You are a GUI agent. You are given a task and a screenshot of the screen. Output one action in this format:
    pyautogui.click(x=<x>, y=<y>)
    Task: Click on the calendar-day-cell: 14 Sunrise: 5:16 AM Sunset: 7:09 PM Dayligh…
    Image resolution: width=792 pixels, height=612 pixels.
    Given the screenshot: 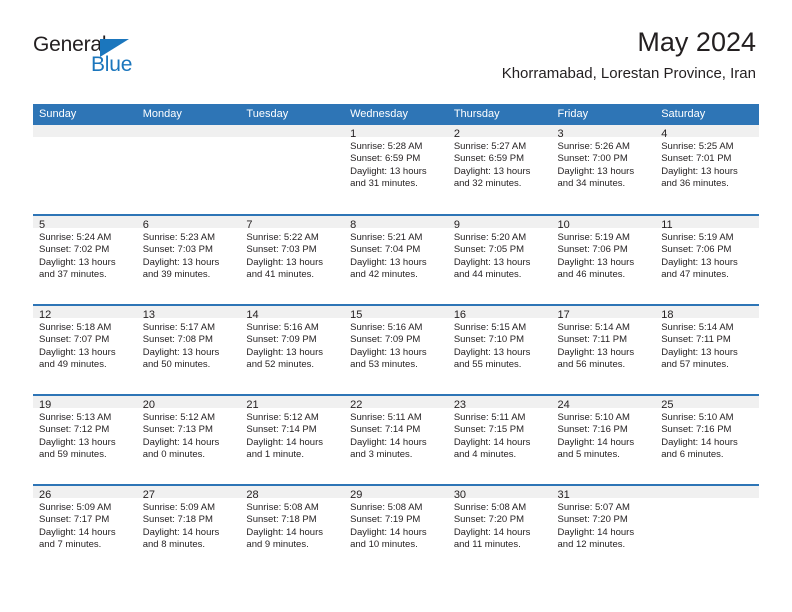 What is the action you would take?
    pyautogui.click(x=292, y=349)
    